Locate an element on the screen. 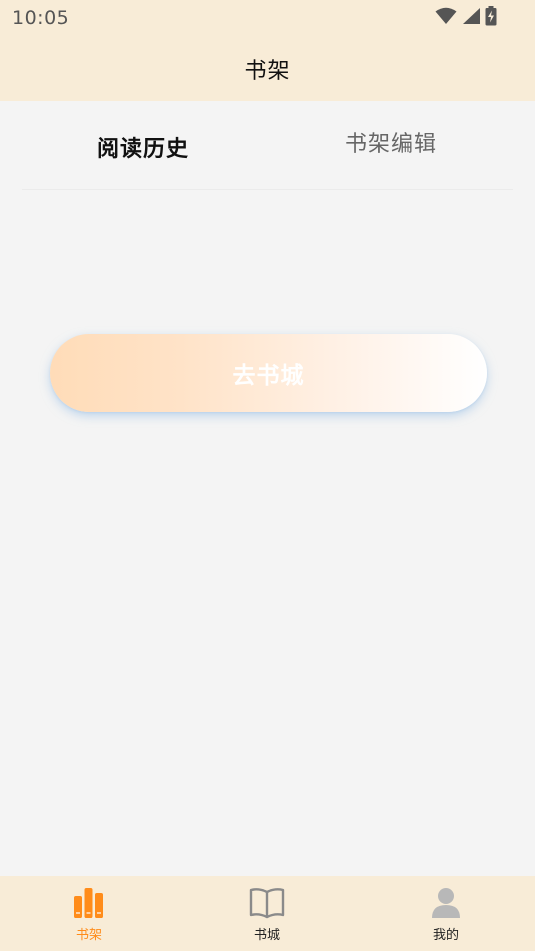  bottom-nav: 书架 书城 我的 is located at coordinates (267, 913).